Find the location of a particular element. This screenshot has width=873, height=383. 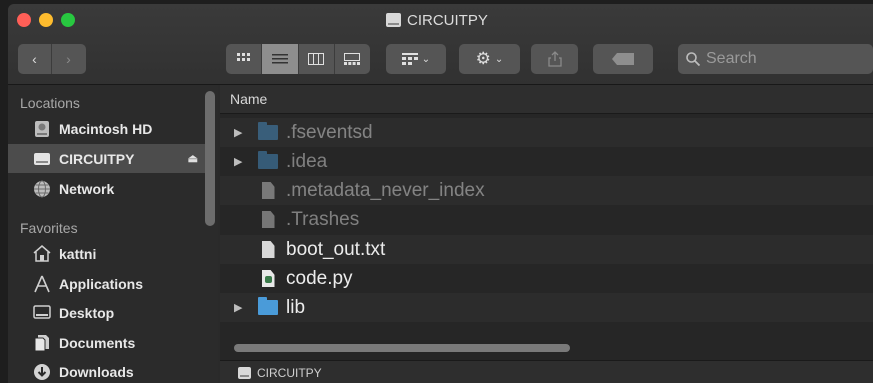

search-icon is located at coordinates (693, 59).